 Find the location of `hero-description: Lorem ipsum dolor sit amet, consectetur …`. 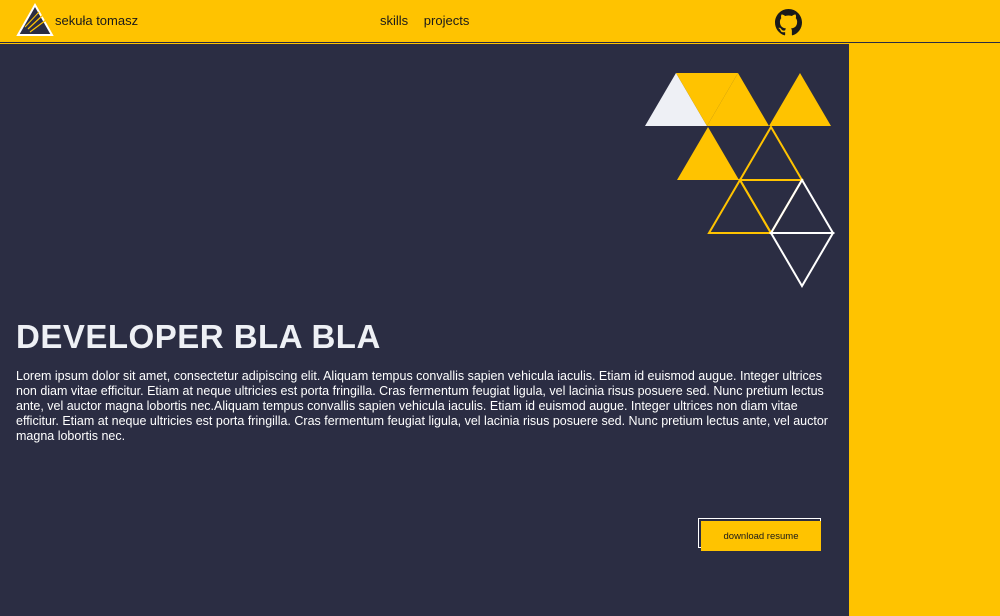

hero-description: Lorem ipsum dolor sit amet, consectetur … is located at coordinates (422, 406).